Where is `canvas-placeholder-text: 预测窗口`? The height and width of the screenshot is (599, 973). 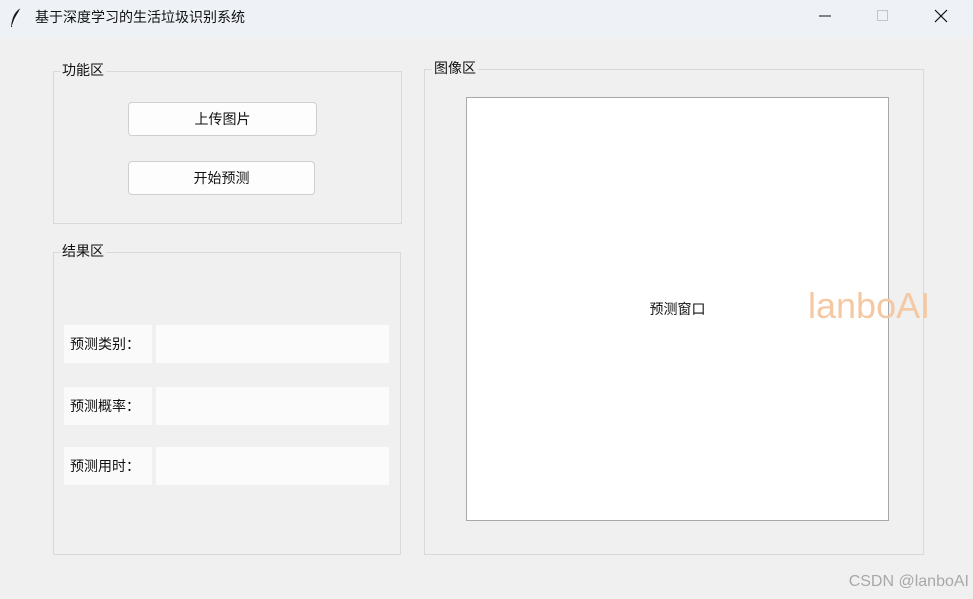 canvas-placeholder-text: 预测窗口 is located at coordinates (677, 310).